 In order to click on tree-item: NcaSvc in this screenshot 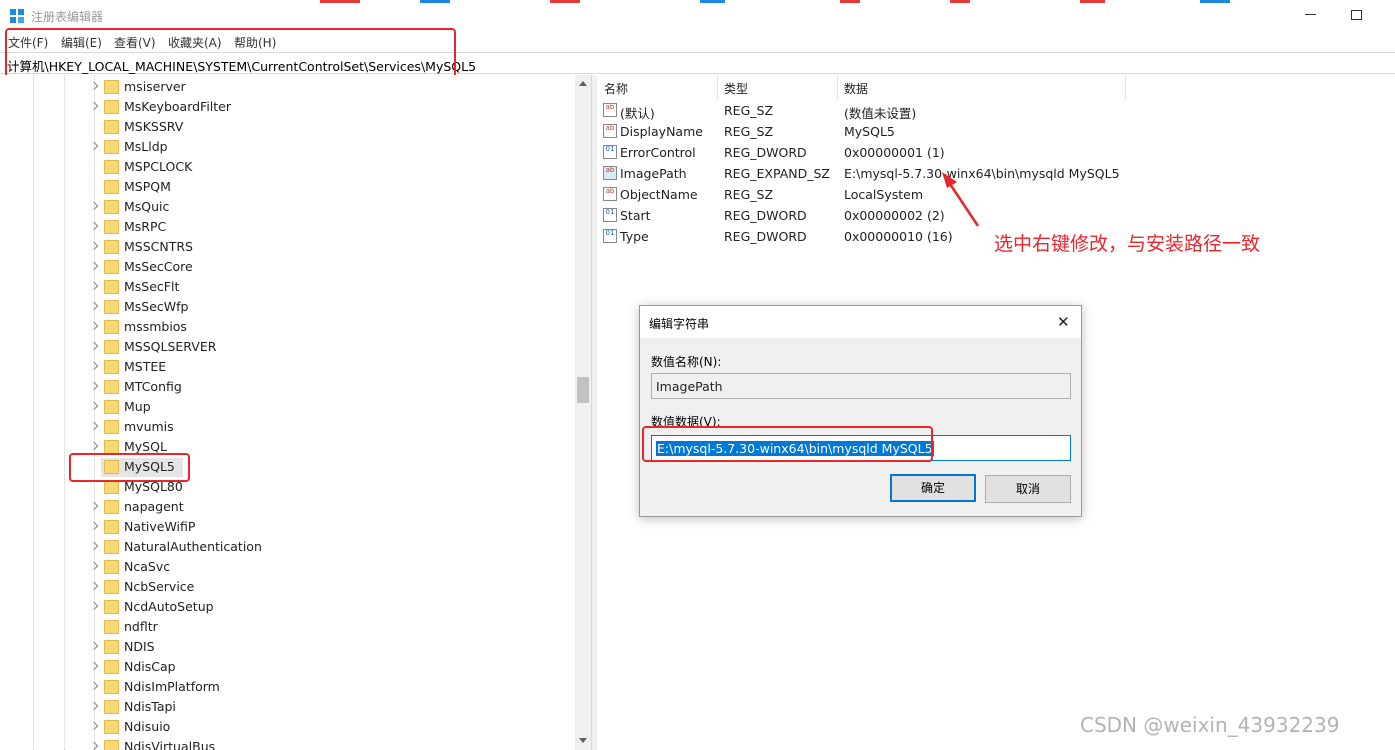, I will do `click(287, 567)`.